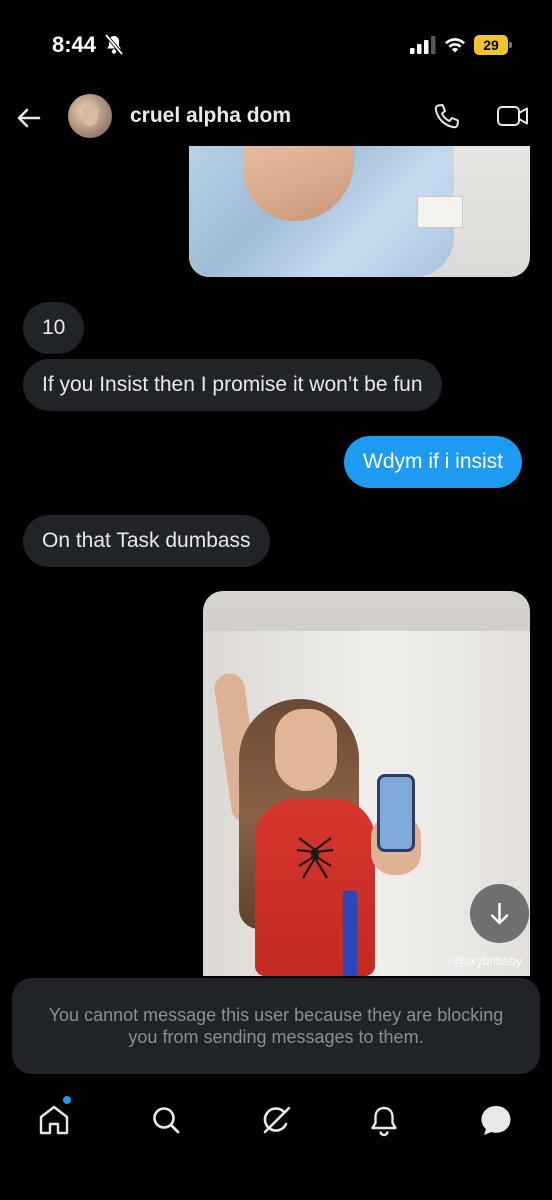 The width and height of the screenshot is (552, 1200). I want to click on avatar, so click(90, 116).